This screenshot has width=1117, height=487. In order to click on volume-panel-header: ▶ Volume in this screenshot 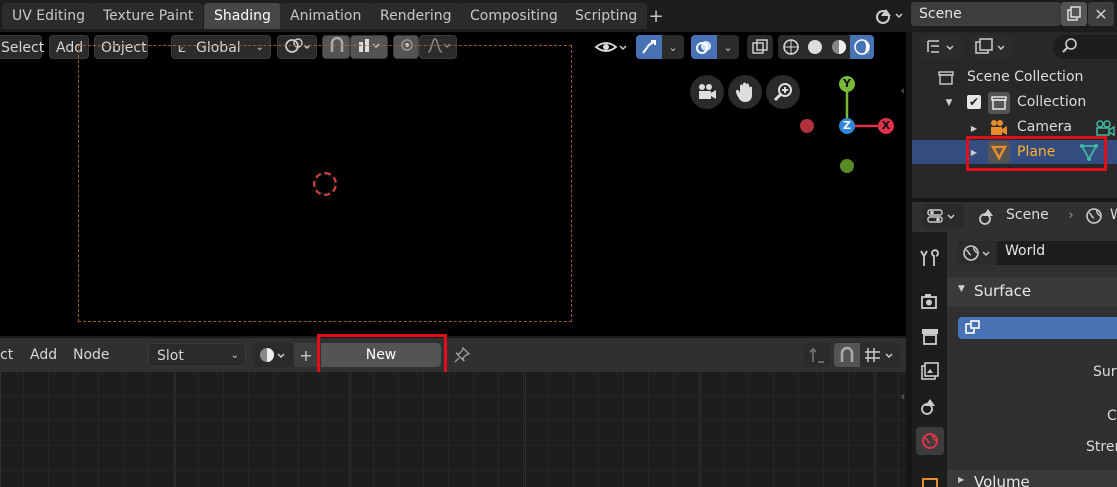, I will do `click(1032, 478)`.